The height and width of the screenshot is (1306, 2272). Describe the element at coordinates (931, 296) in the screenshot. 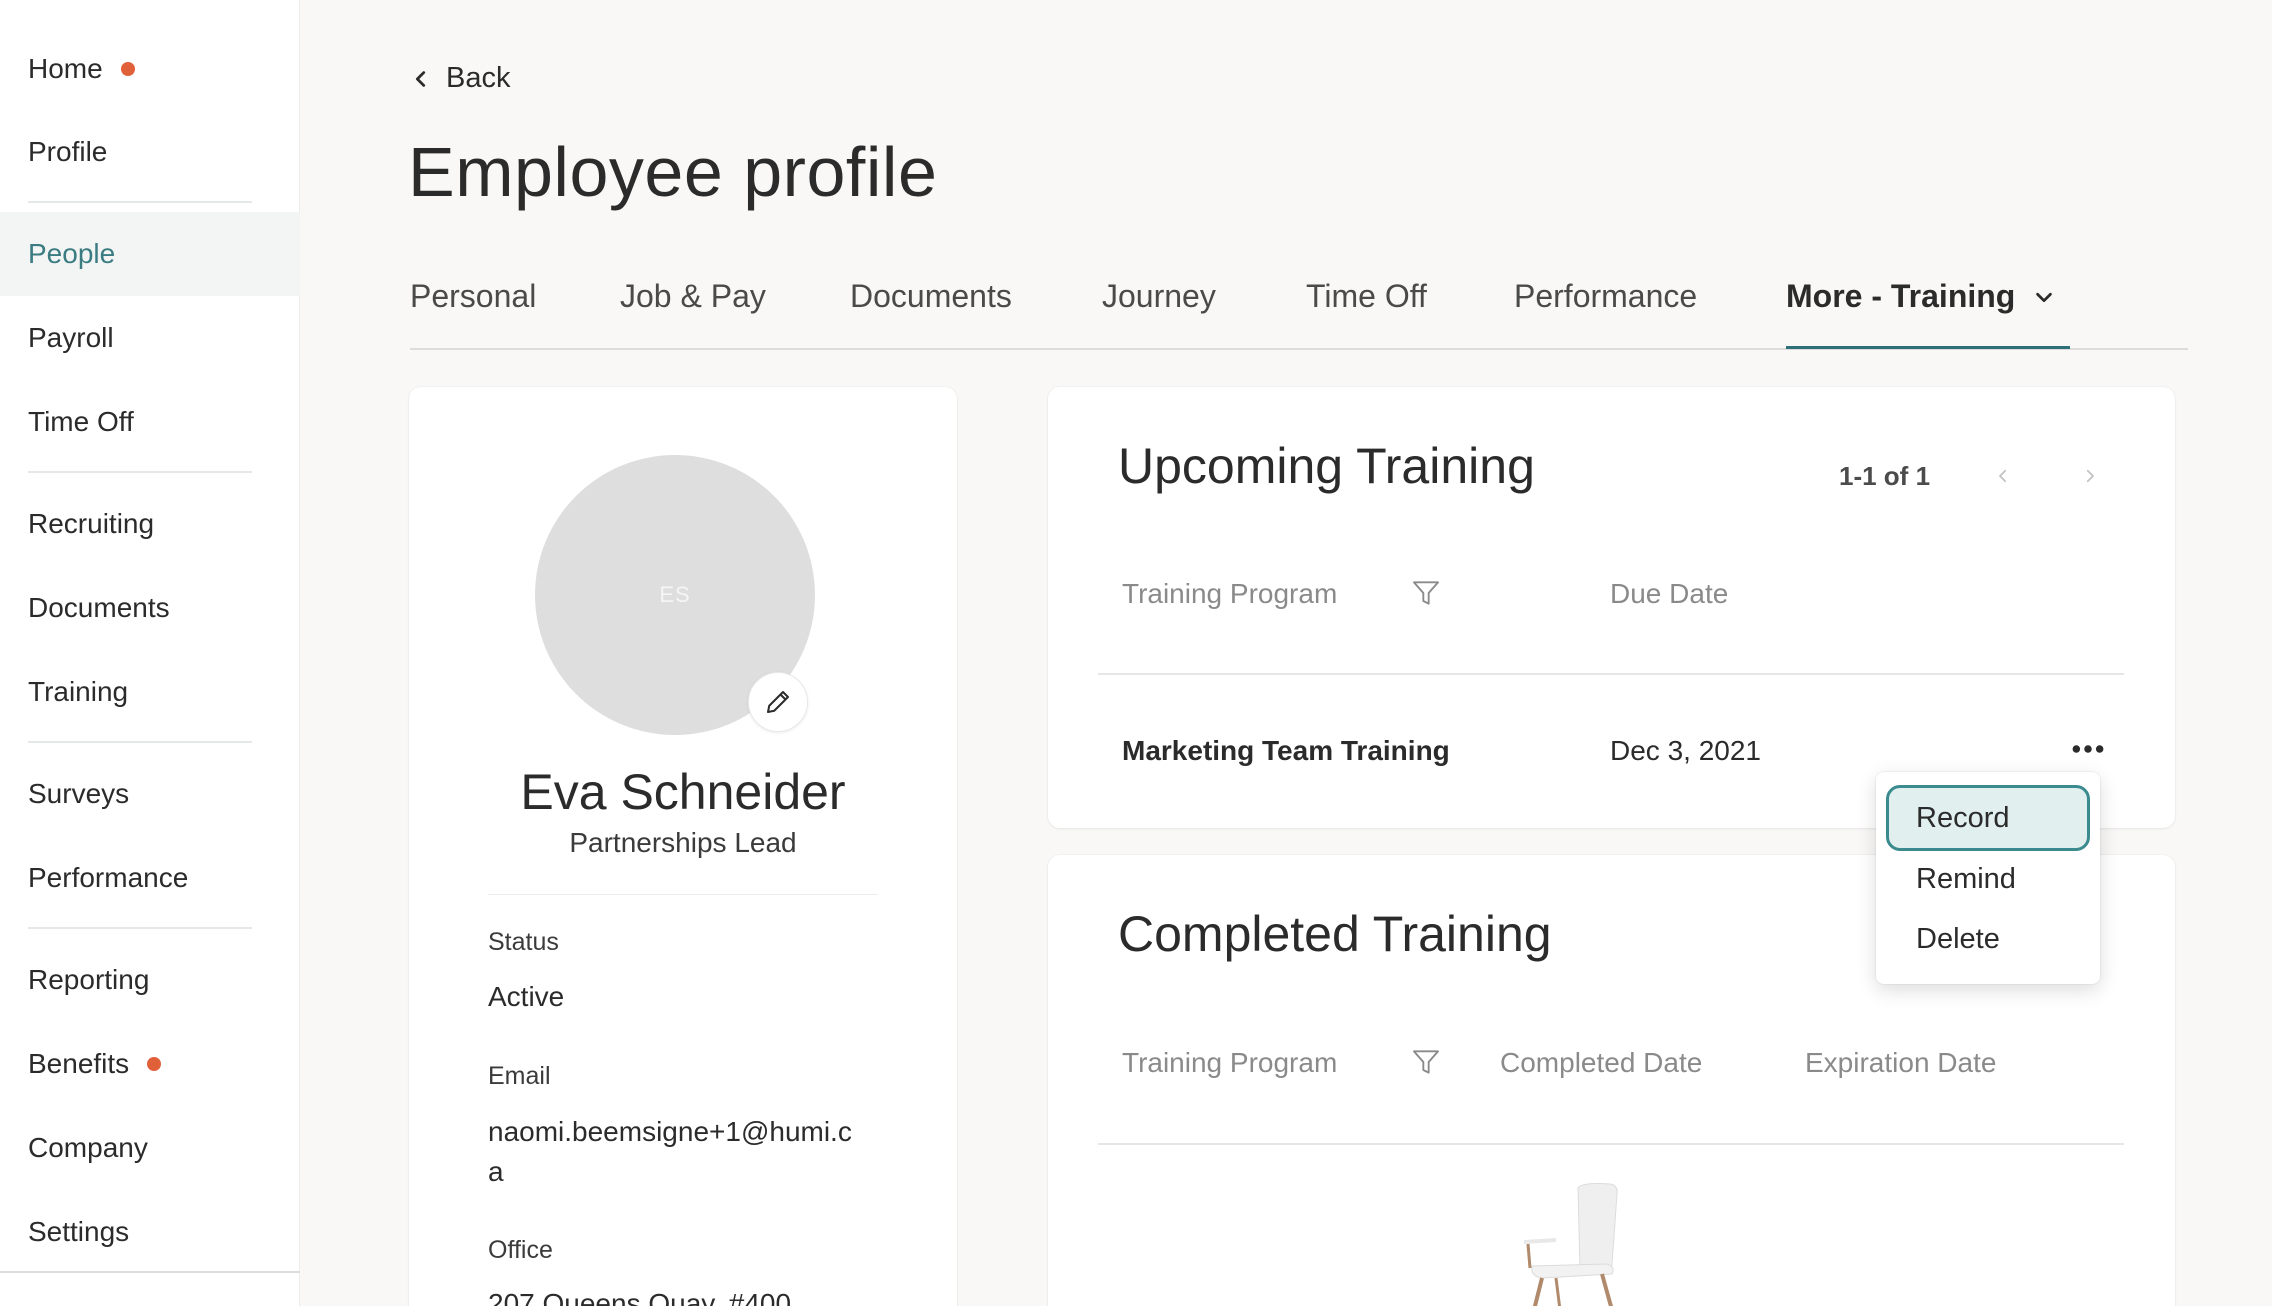

I see `tab-documents: Documents` at that location.